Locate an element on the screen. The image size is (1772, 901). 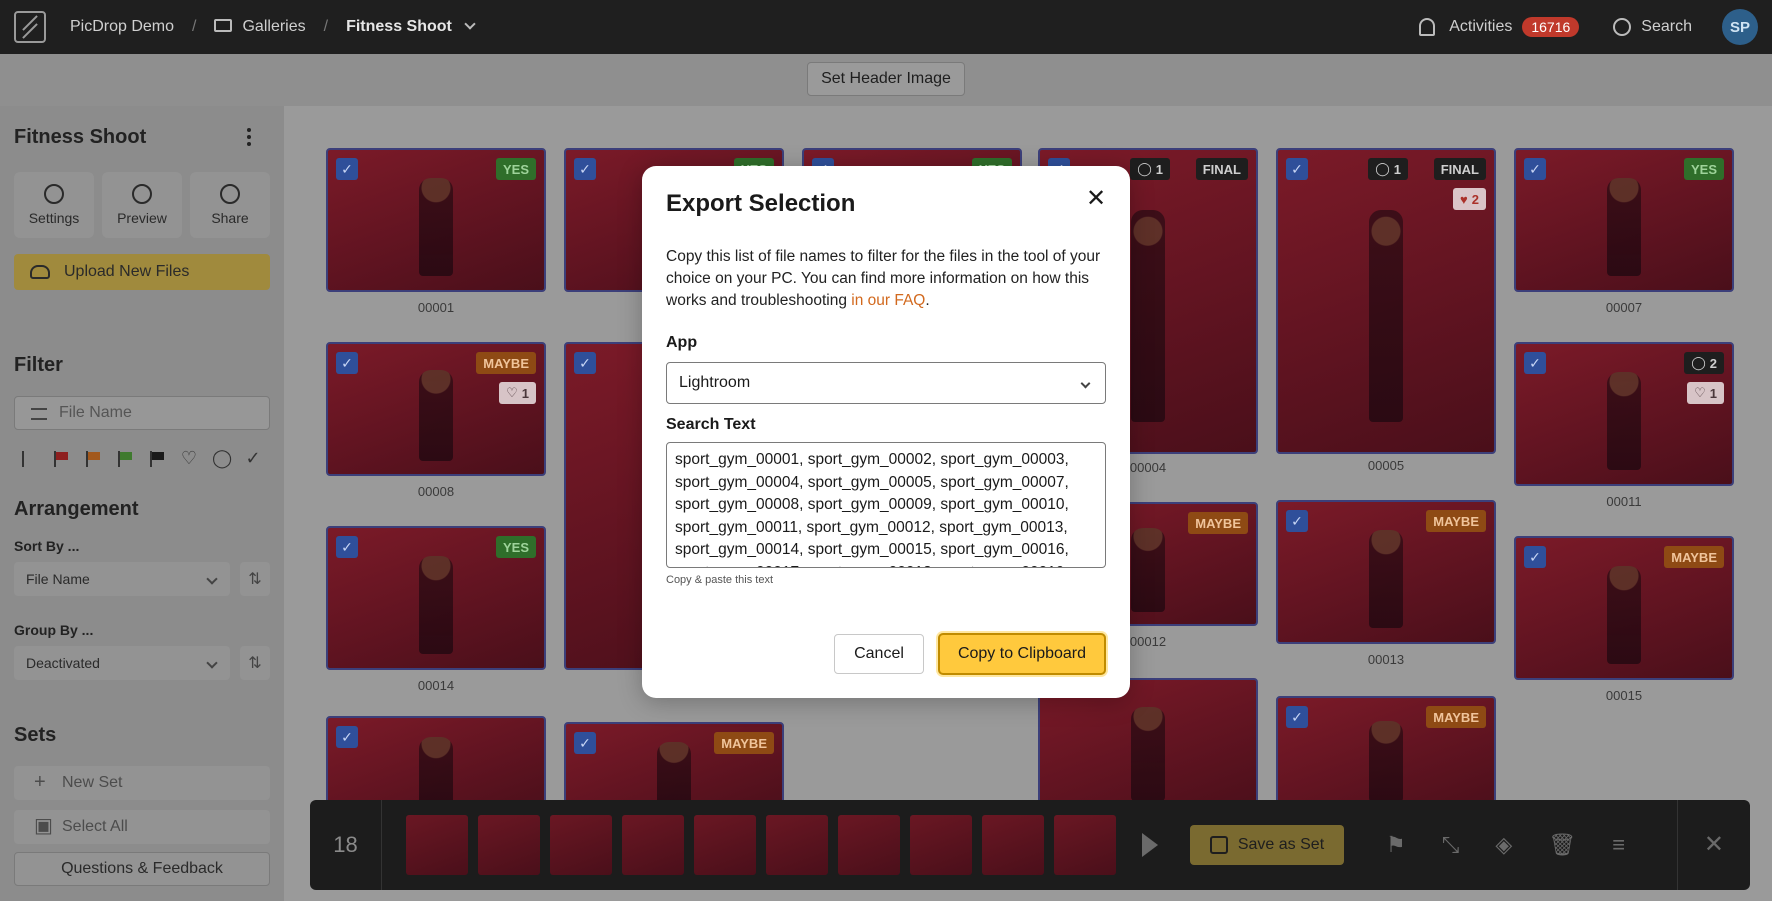
select-all-label: Select All is located at coordinates (95, 826).